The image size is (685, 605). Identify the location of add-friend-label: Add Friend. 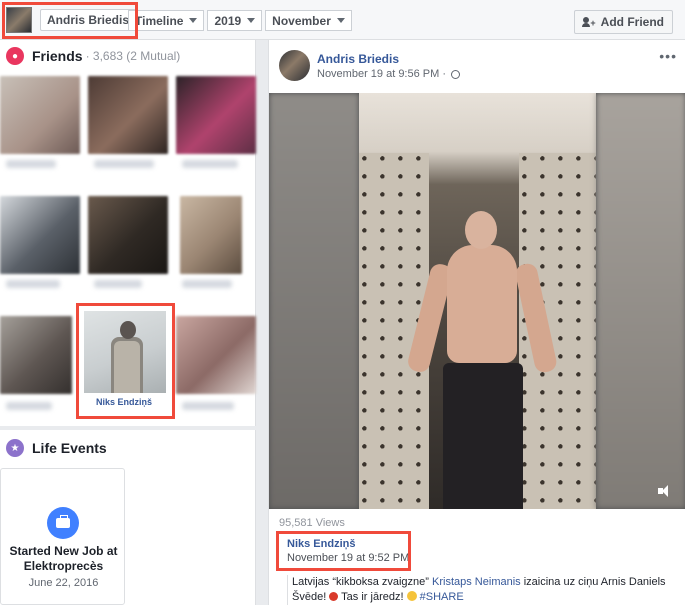
(632, 22).